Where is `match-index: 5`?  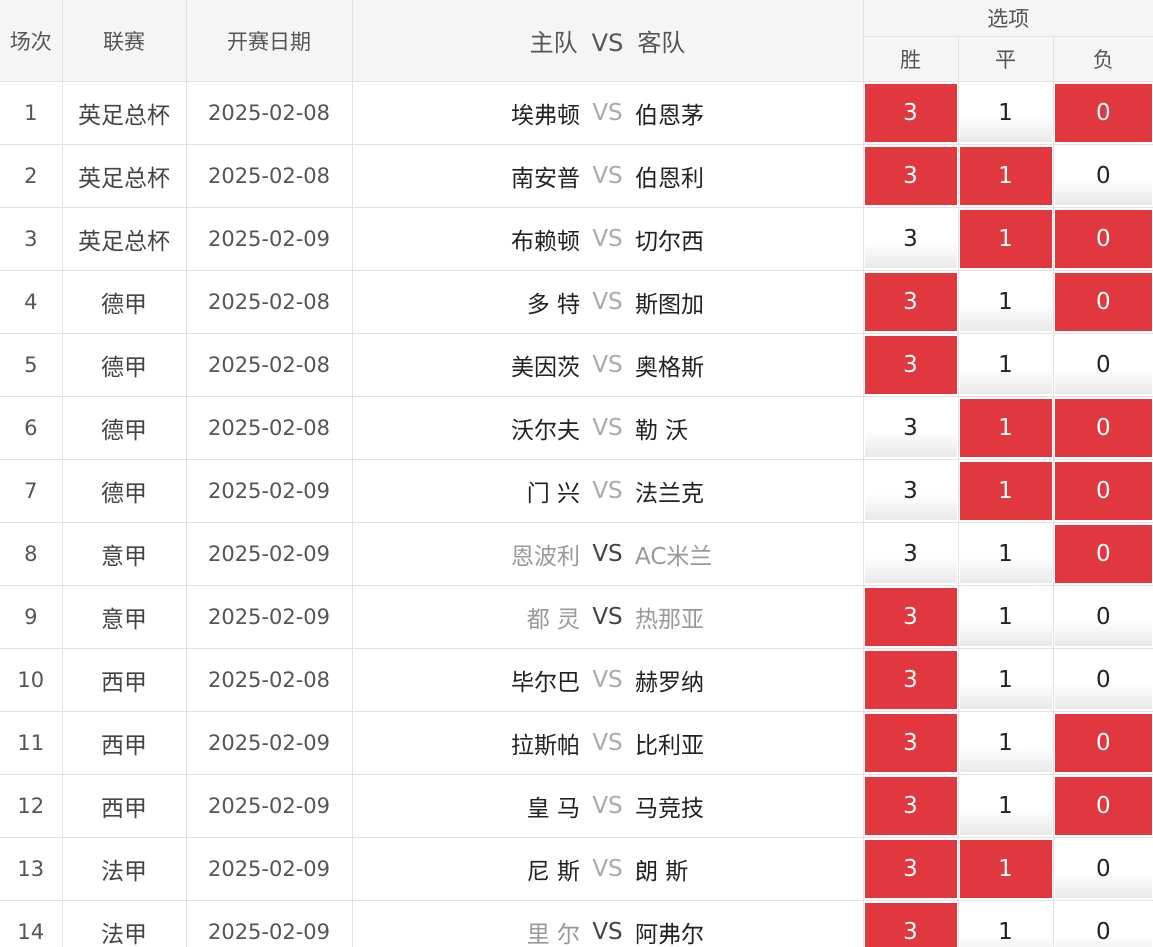
match-index: 5 is located at coordinates (31, 365).